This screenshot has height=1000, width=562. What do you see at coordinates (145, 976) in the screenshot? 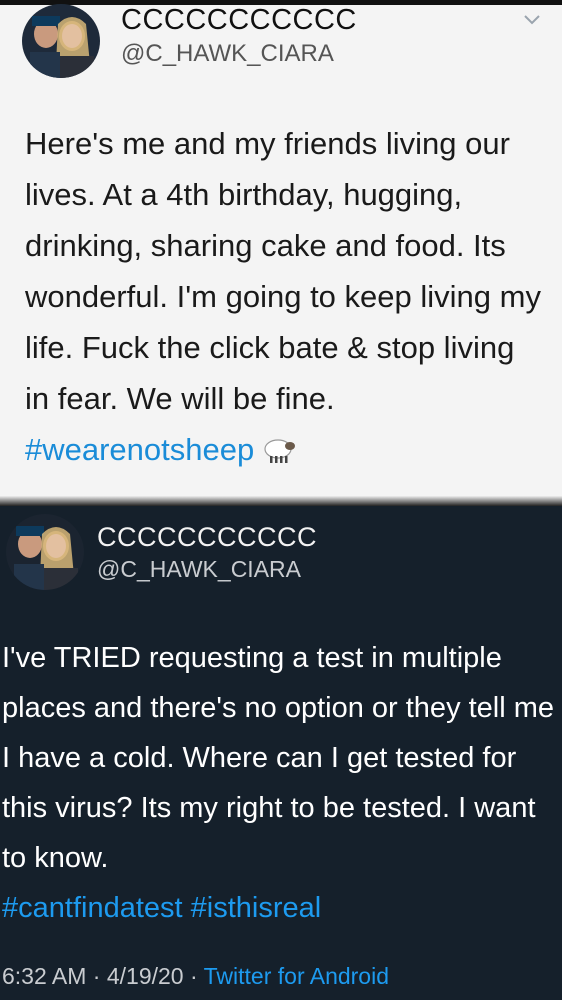
I see `tweet-date: 4/19/20` at bounding box center [145, 976].